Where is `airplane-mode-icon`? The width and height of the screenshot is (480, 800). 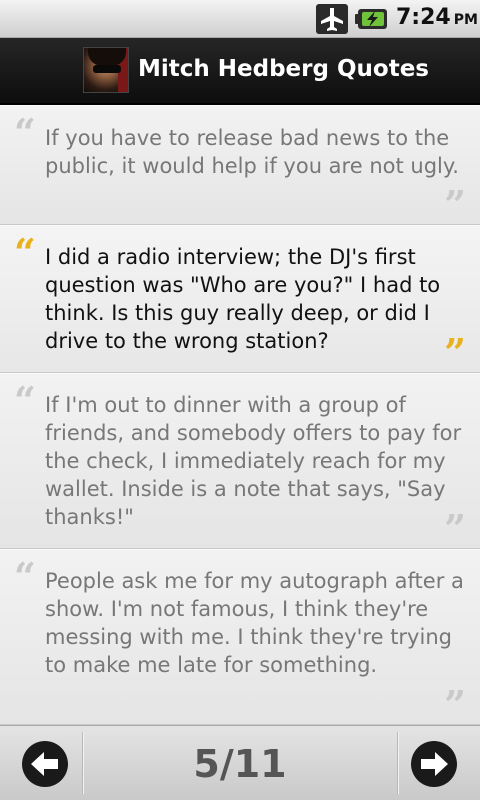
airplane-mode-icon is located at coordinates (332, 19).